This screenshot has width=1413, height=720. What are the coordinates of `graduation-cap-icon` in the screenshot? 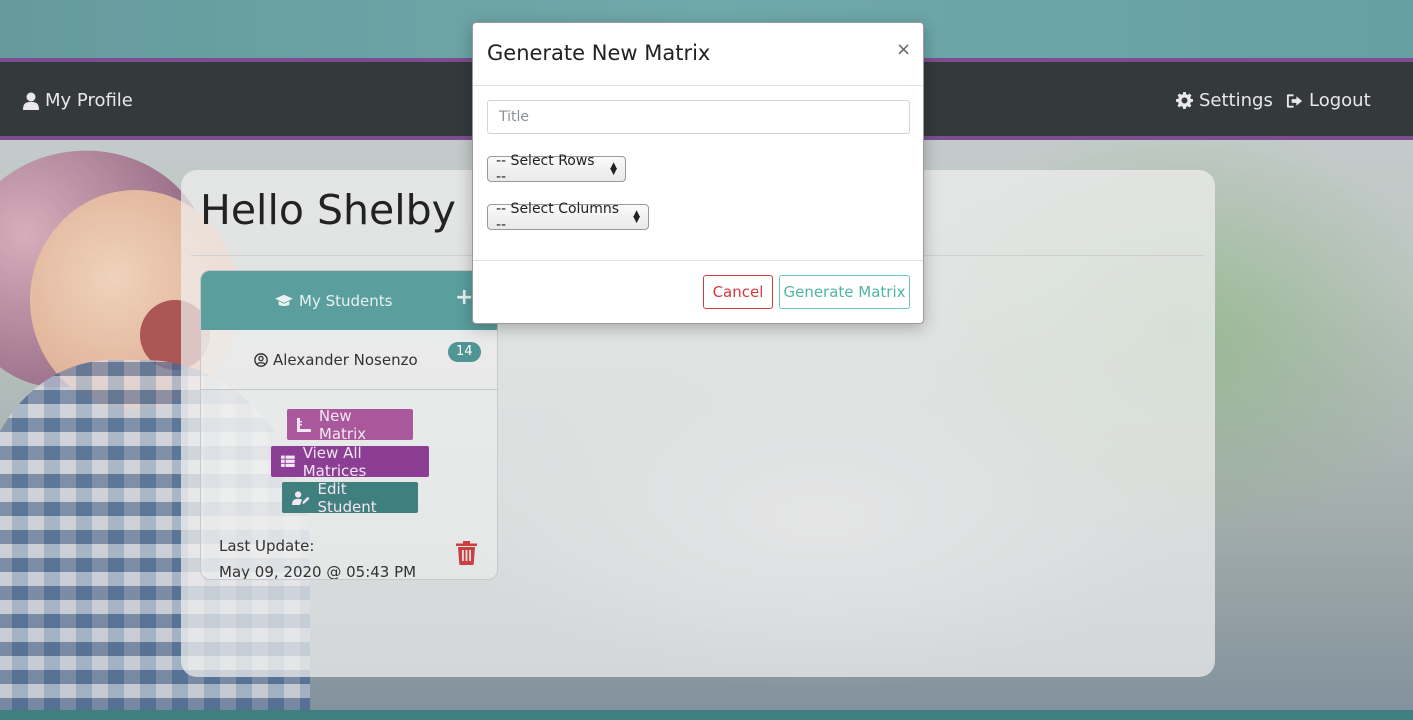 It's located at (284, 300).